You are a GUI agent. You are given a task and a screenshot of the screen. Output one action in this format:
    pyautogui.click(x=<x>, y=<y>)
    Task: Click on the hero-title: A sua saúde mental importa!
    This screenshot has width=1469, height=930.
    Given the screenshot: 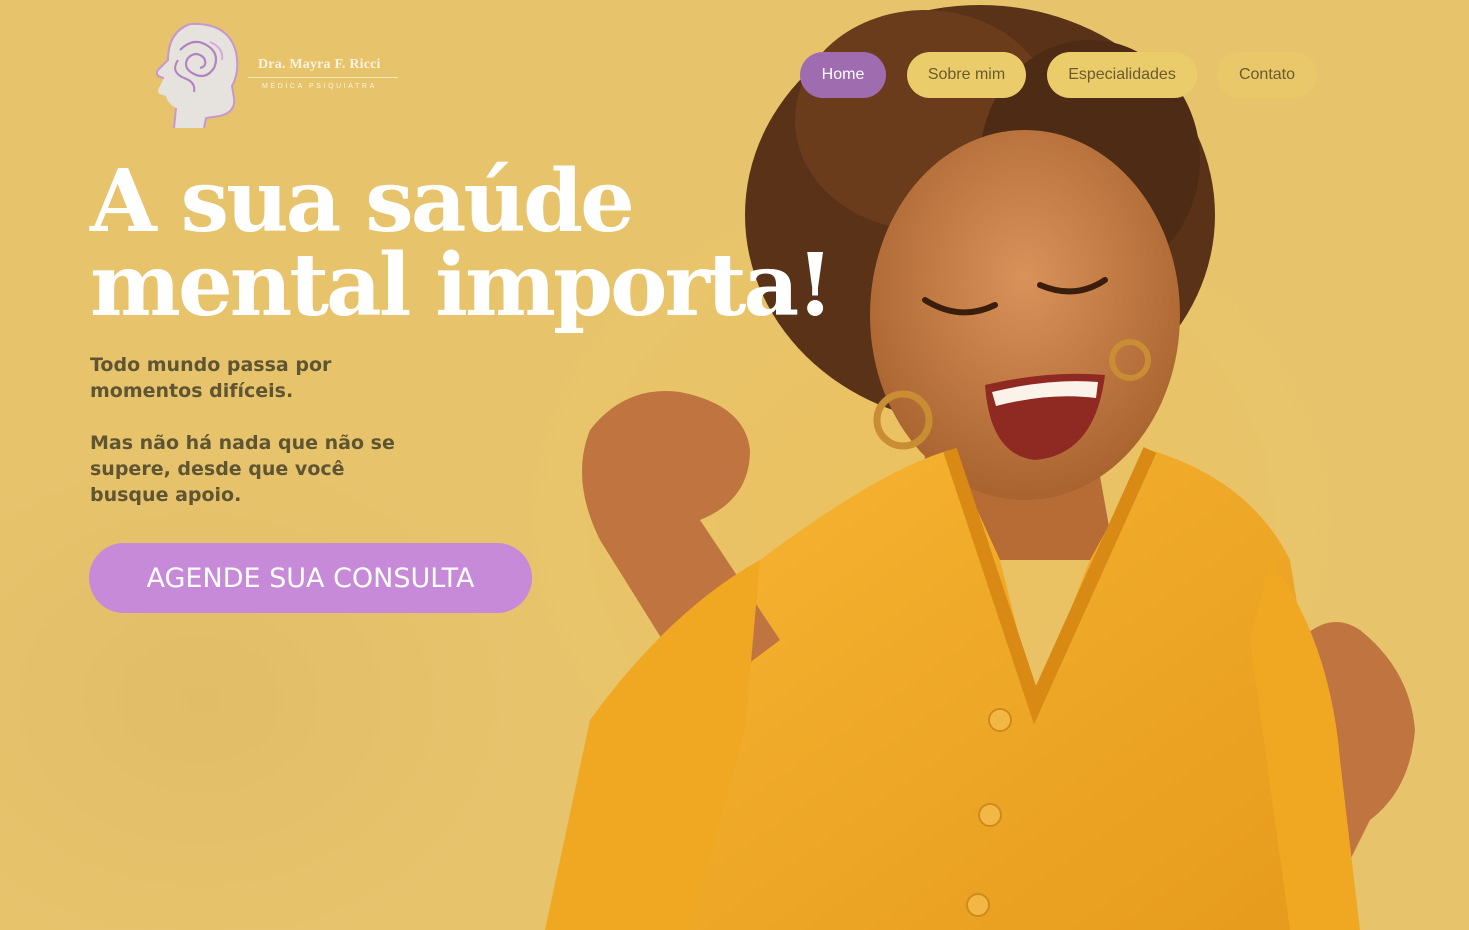 What is the action you would take?
    pyautogui.click(x=462, y=243)
    